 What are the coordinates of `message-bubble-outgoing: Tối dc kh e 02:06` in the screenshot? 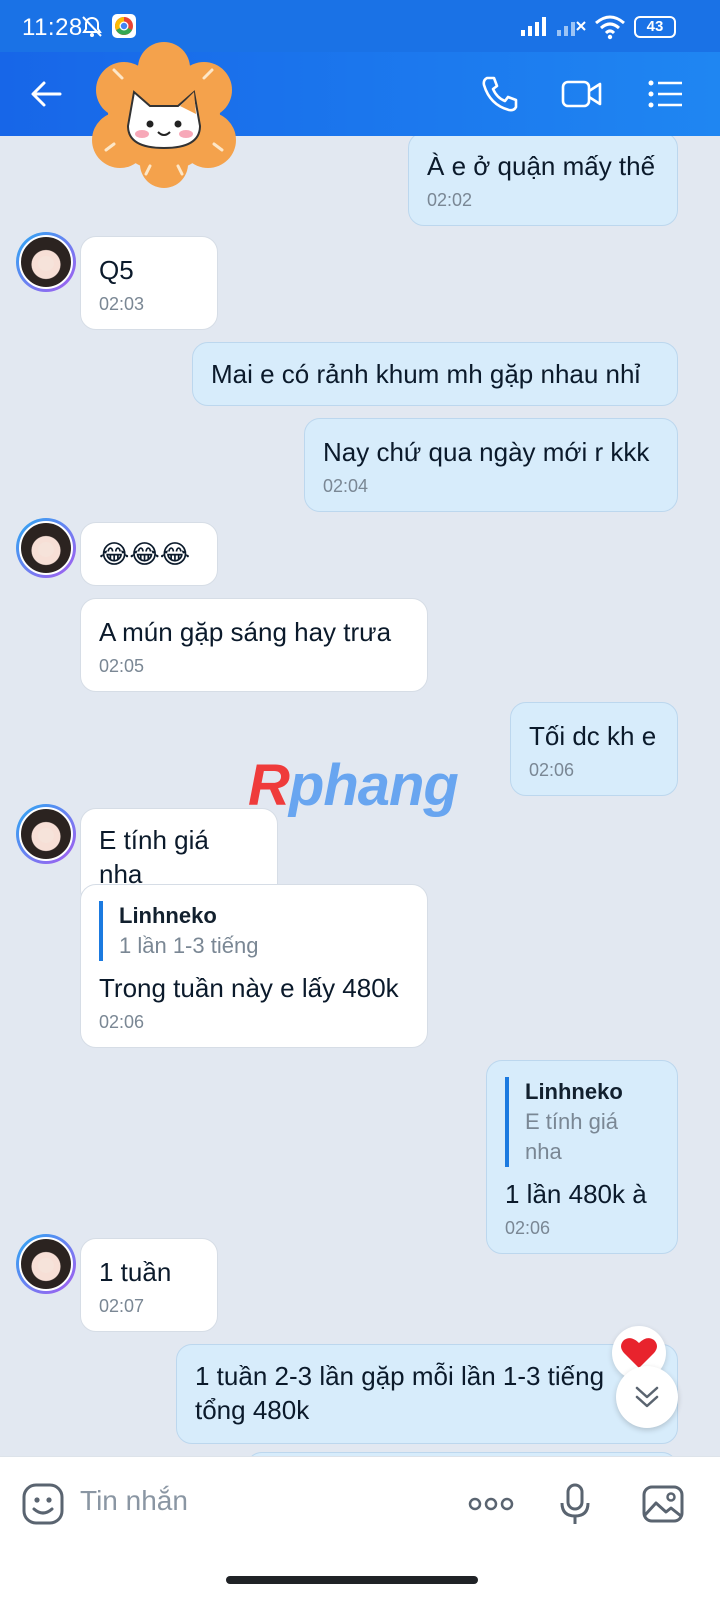 It's located at (594, 749).